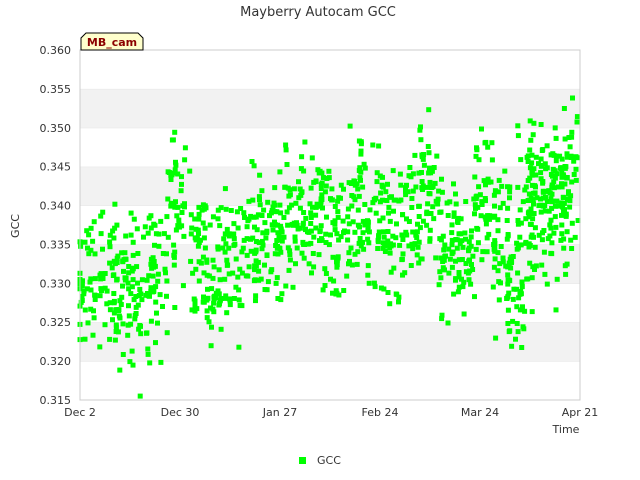 Image resolution: width=640 pixels, height=480 pixels. I want to click on site-label: MB_cam, so click(112, 42).